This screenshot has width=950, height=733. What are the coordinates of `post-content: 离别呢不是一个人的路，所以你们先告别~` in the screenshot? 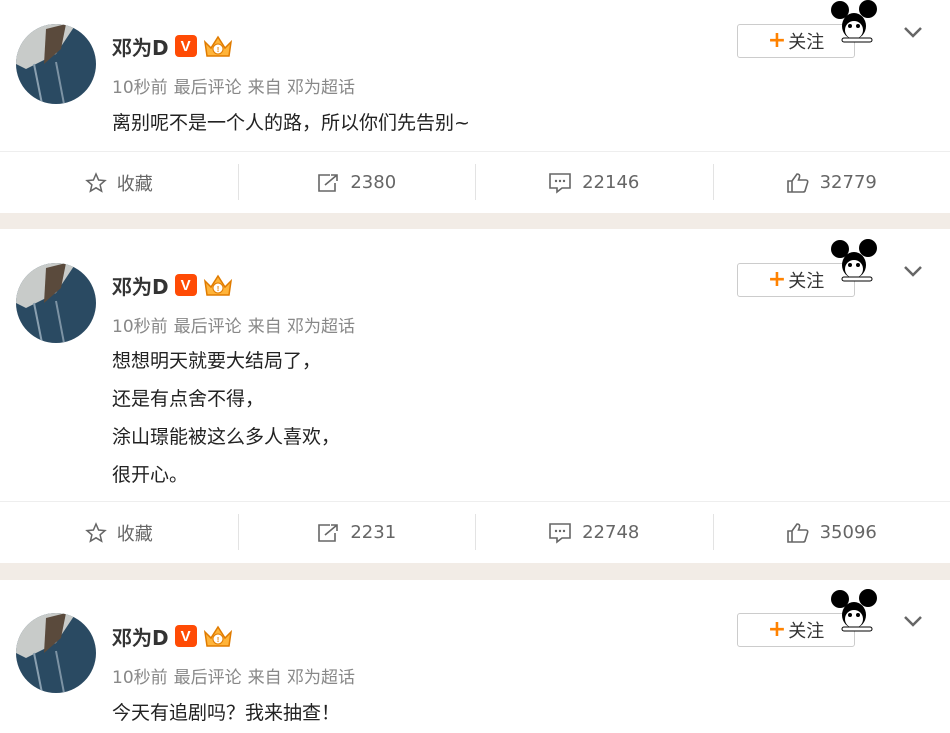 It's located at (291, 123).